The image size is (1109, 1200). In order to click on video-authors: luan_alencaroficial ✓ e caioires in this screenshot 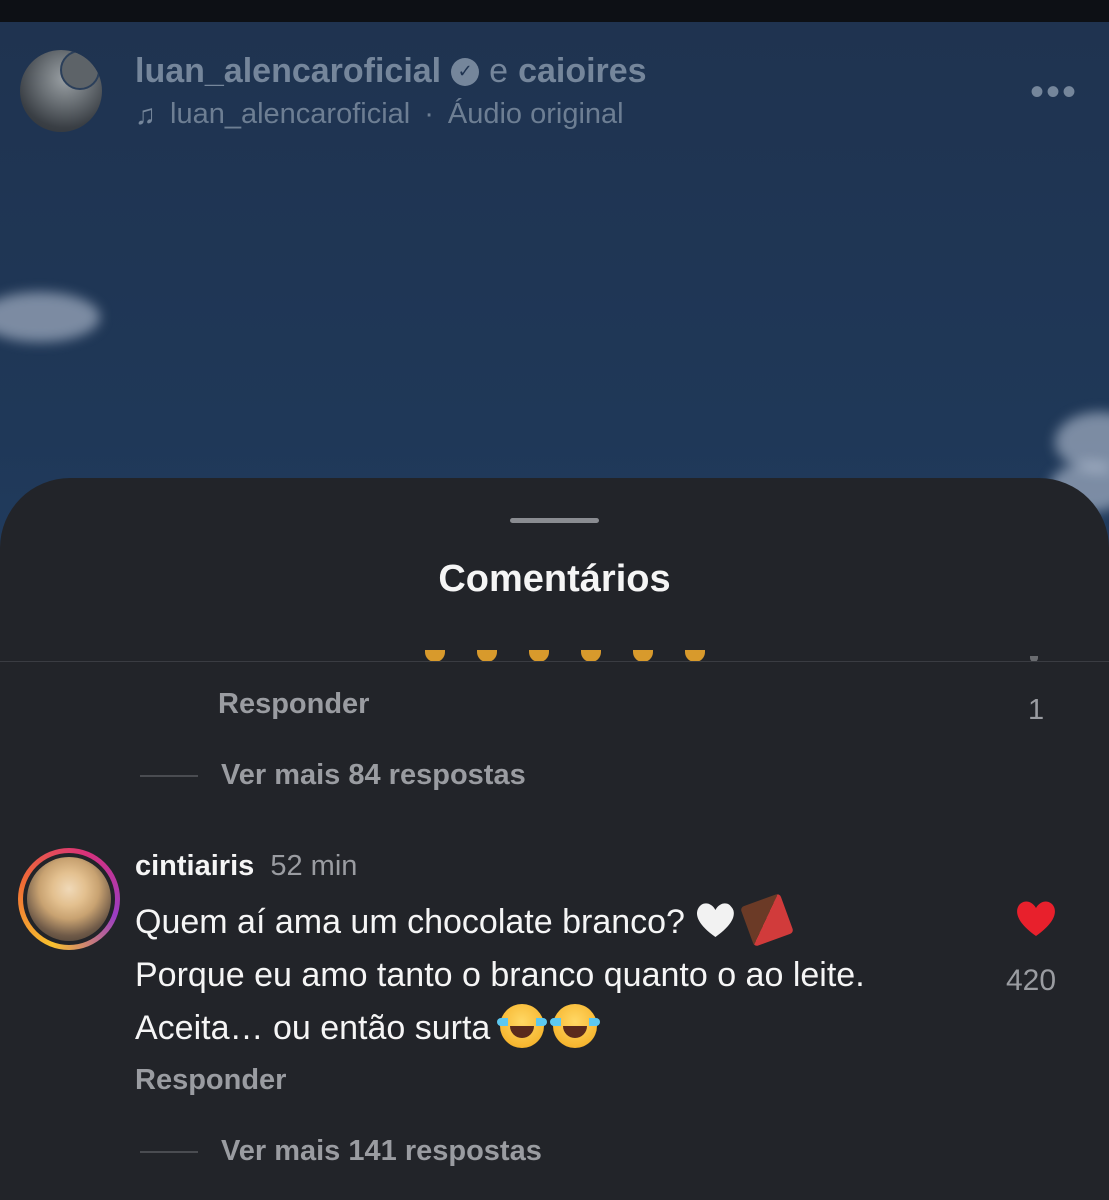, I will do `click(391, 71)`.